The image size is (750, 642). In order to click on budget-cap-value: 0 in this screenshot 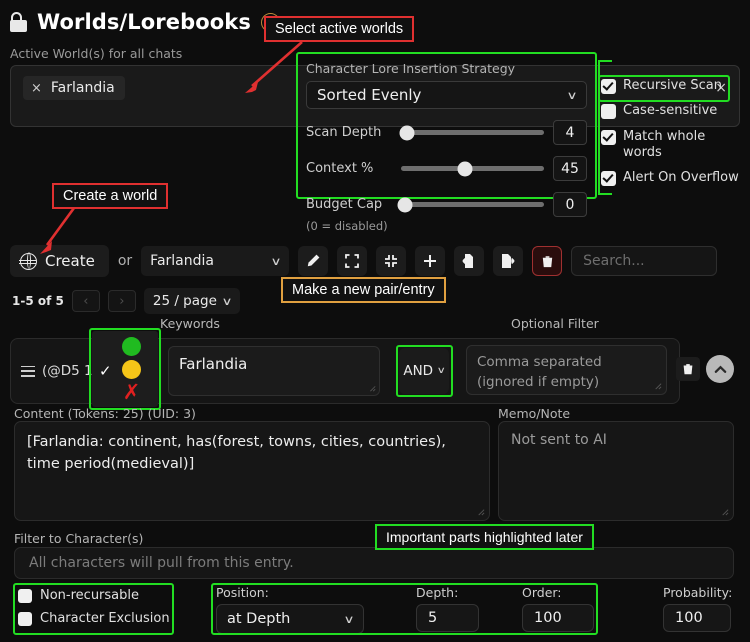, I will do `click(570, 204)`.